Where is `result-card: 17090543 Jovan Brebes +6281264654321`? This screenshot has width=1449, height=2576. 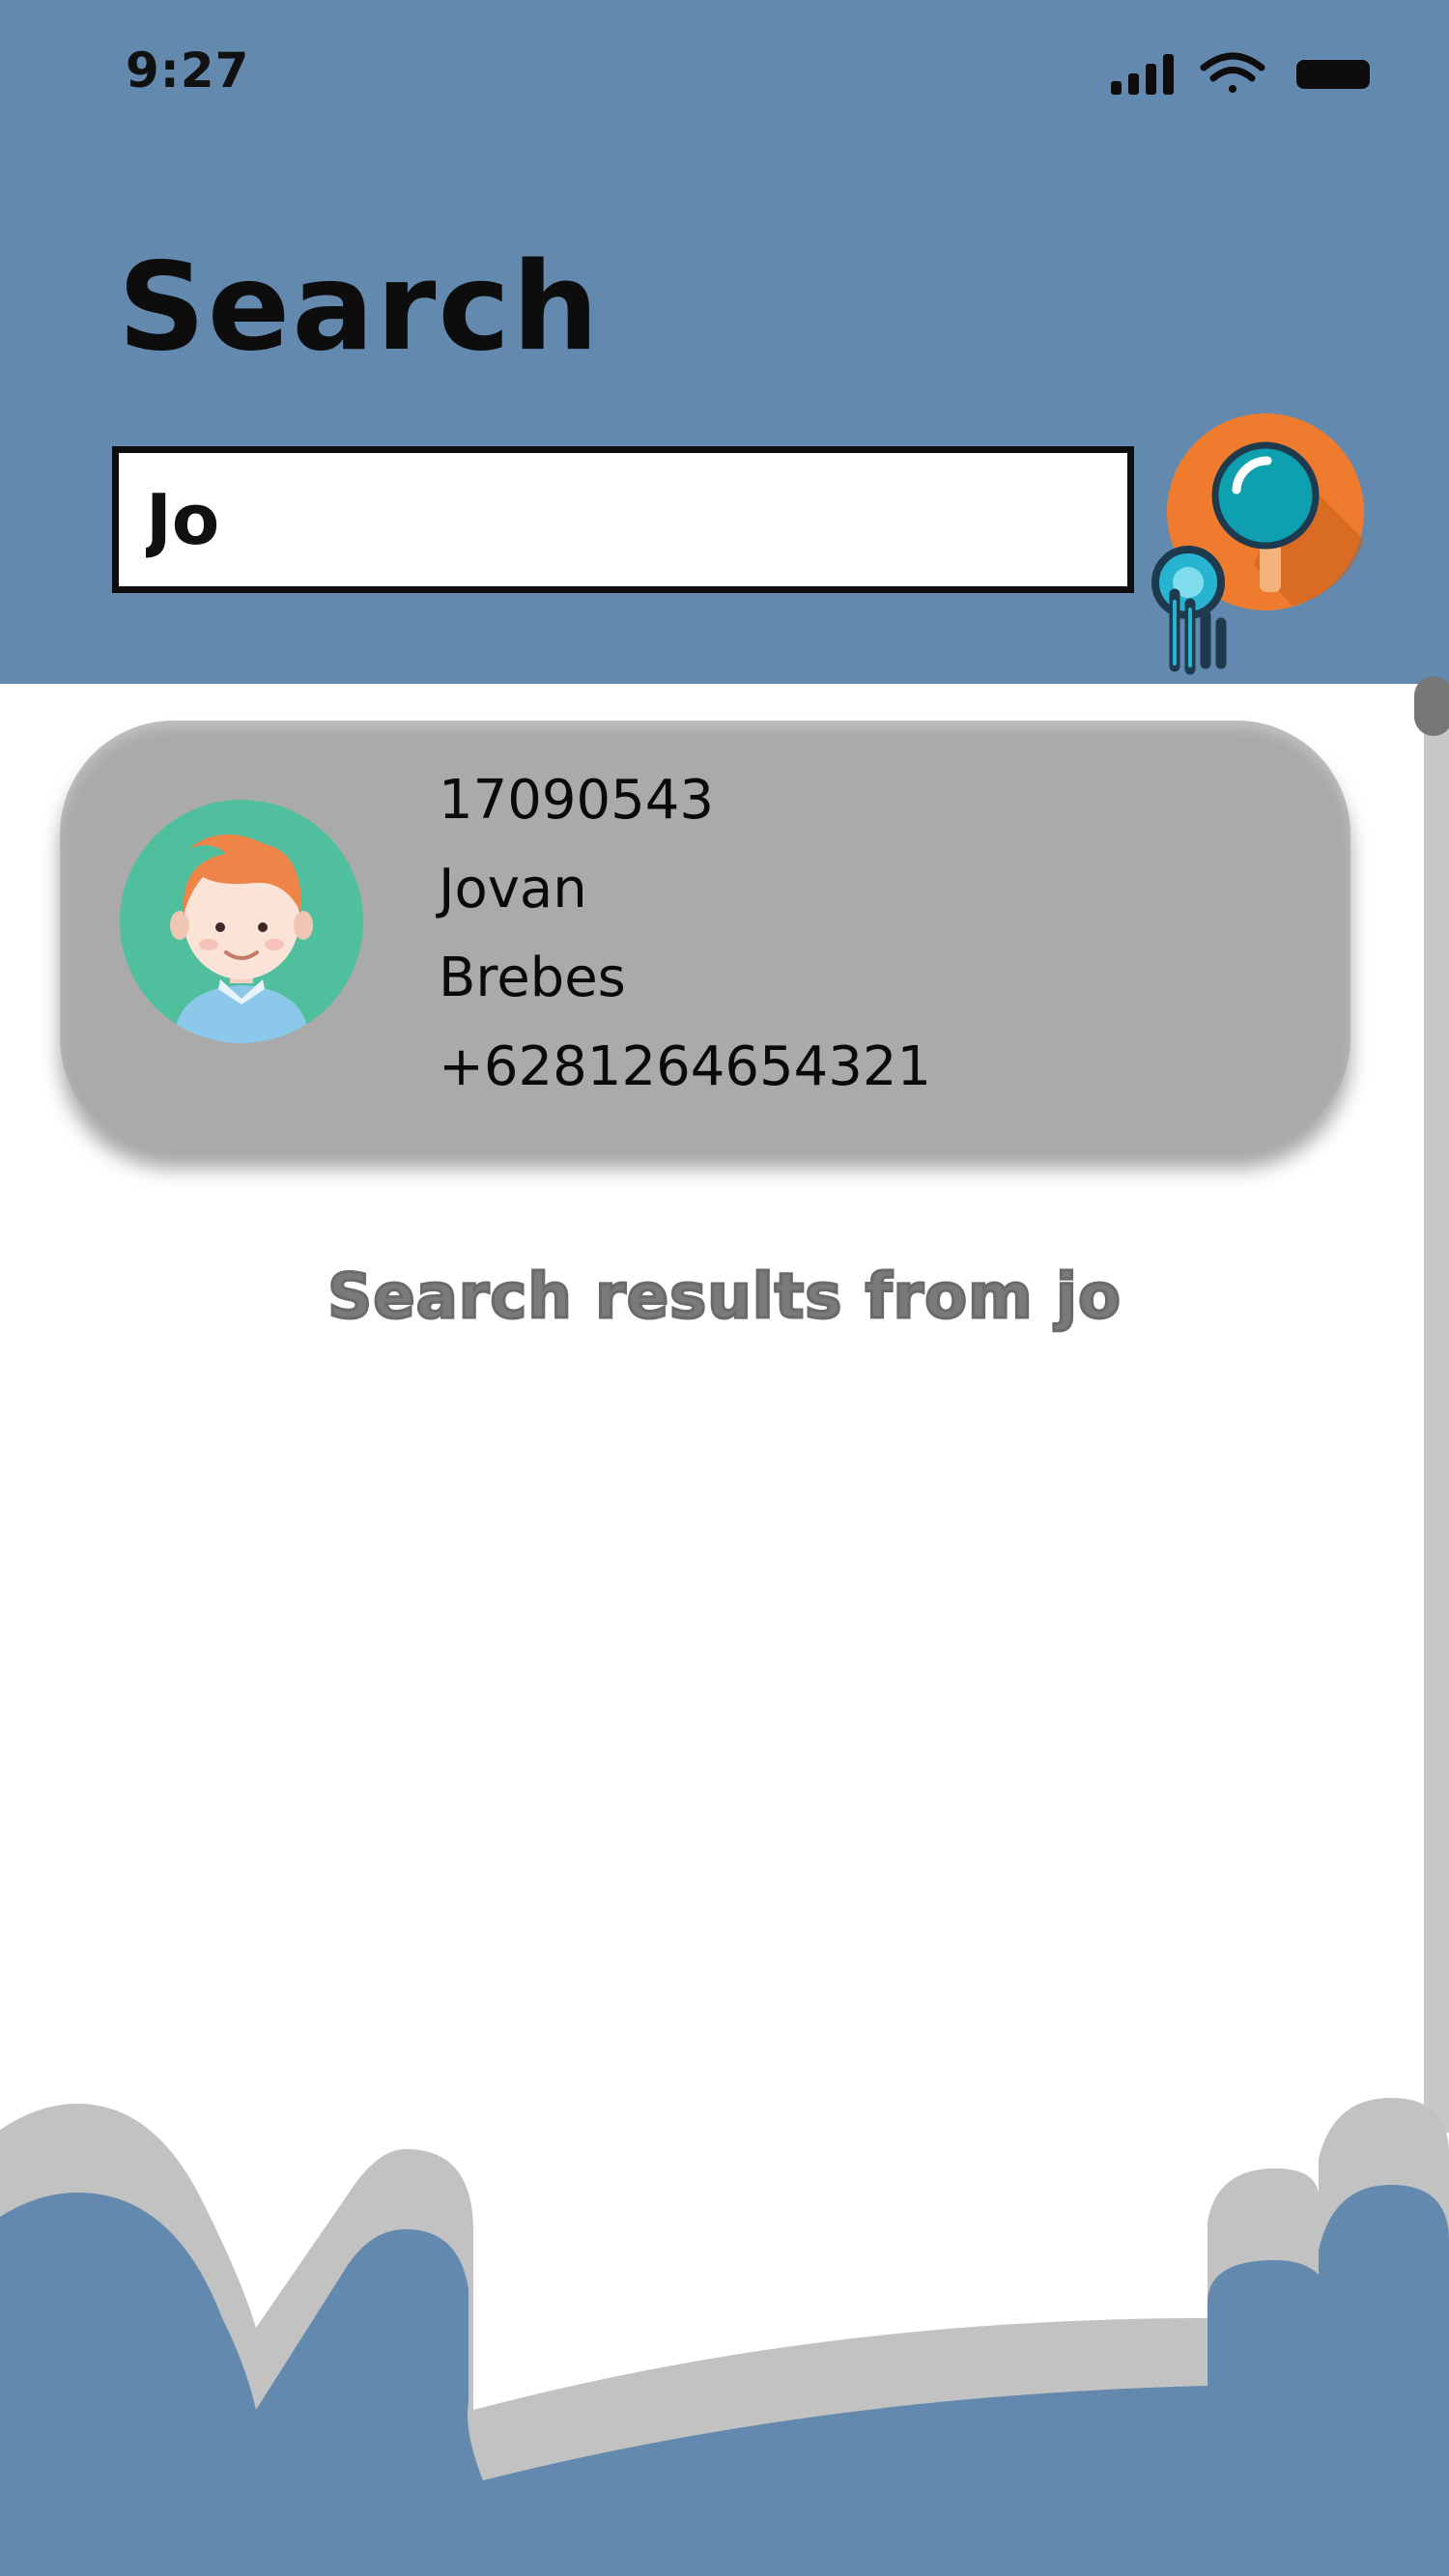 result-card: 17090543 Jovan Brebes +6281264654321 is located at coordinates (705, 936).